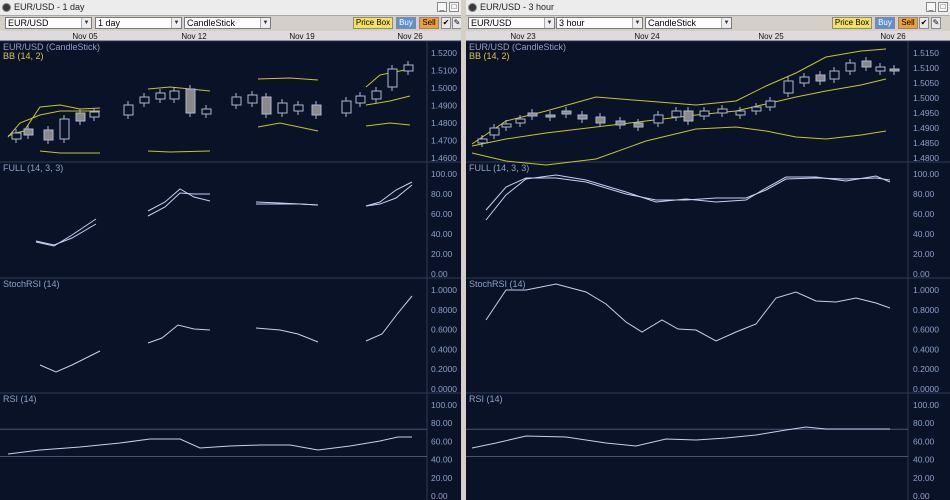 This screenshot has height=500, width=950. I want to click on period-value: 1 day, so click(109, 23).